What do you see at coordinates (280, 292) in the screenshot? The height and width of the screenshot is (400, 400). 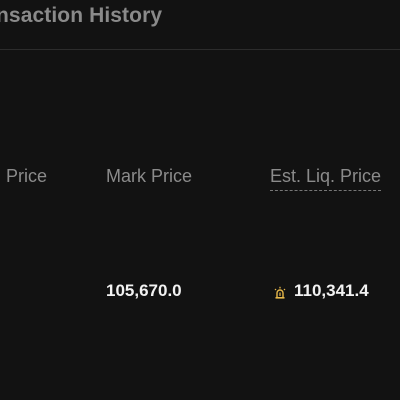 I see `alarm-warning-icon` at bounding box center [280, 292].